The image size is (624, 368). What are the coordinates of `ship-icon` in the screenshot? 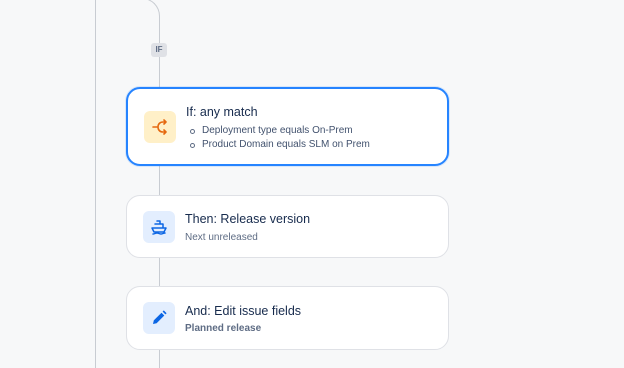 It's located at (159, 227).